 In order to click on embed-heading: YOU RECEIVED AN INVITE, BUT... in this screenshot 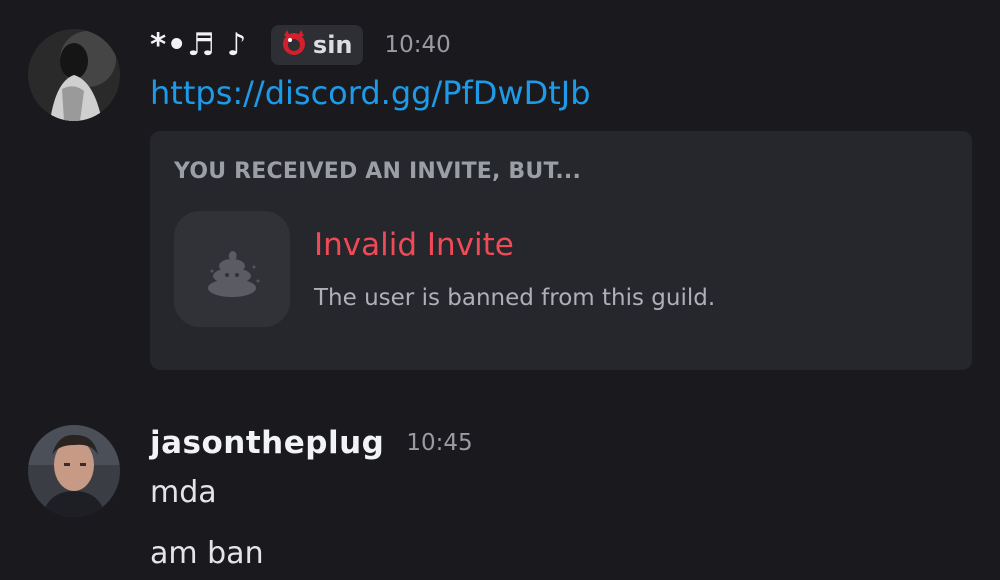, I will do `click(378, 171)`.